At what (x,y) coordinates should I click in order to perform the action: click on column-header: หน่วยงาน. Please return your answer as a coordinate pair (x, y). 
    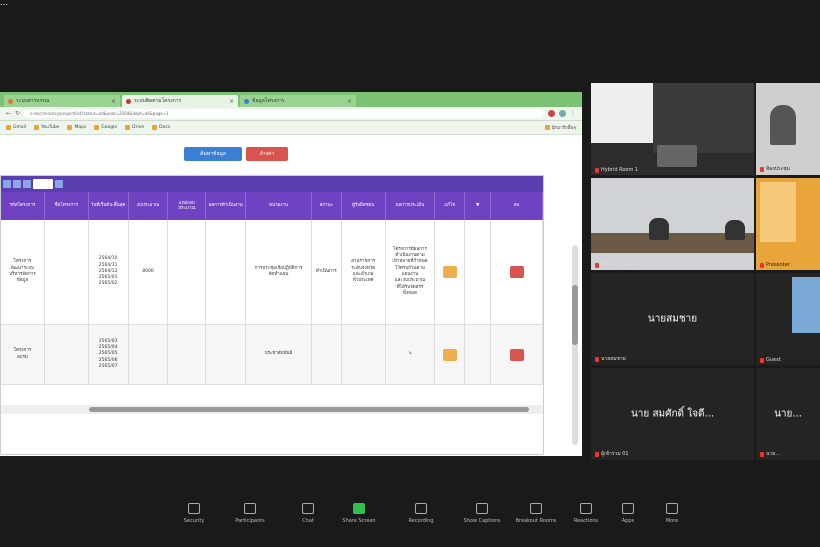
    Looking at the image, I should click on (279, 206).